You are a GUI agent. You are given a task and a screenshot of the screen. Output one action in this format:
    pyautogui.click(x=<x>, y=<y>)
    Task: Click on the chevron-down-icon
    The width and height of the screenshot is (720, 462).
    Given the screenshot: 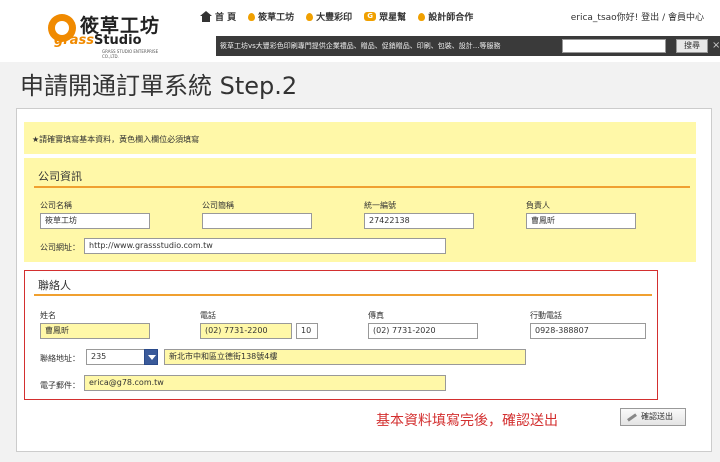 What is the action you would take?
    pyautogui.click(x=151, y=357)
    